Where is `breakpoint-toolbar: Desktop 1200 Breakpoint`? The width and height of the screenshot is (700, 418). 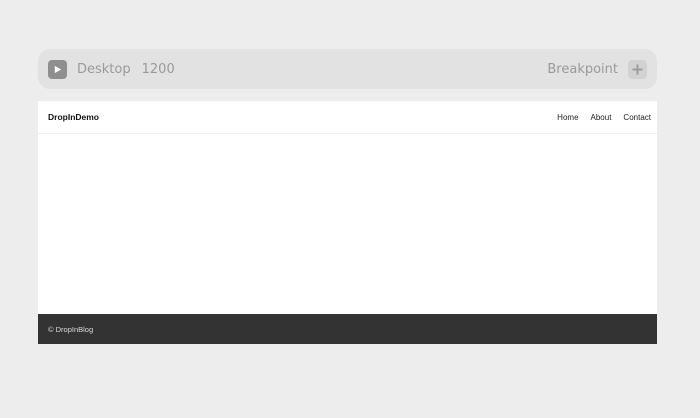 breakpoint-toolbar: Desktop 1200 Breakpoint is located at coordinates (347, 69).